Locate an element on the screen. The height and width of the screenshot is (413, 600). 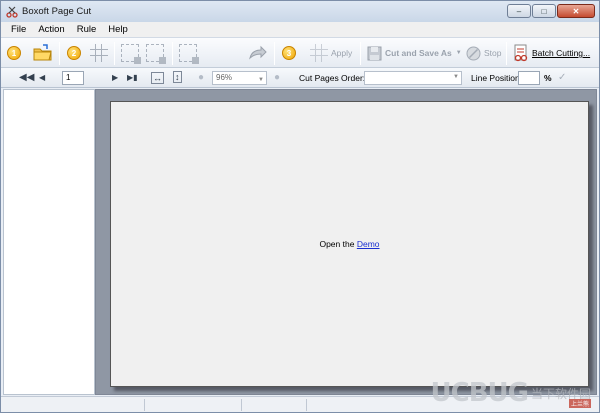
delete-line-button is located at coordinates (189, 53).